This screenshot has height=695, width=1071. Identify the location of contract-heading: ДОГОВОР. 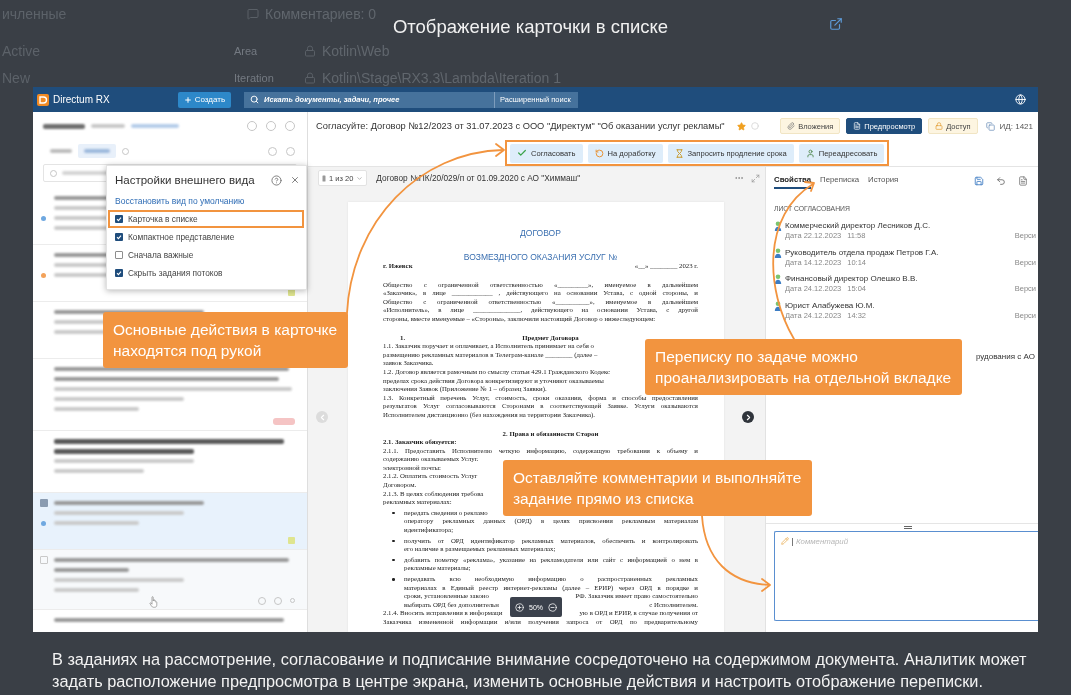
(540, 233).